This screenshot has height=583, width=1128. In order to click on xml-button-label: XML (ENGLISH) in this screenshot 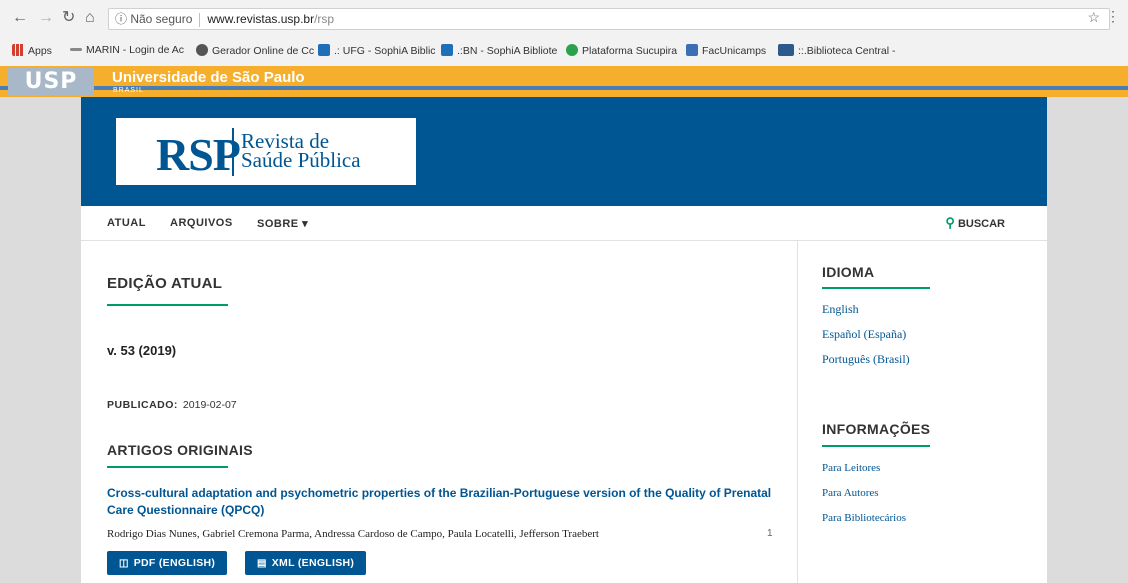, I will do `click(313, 563)`.